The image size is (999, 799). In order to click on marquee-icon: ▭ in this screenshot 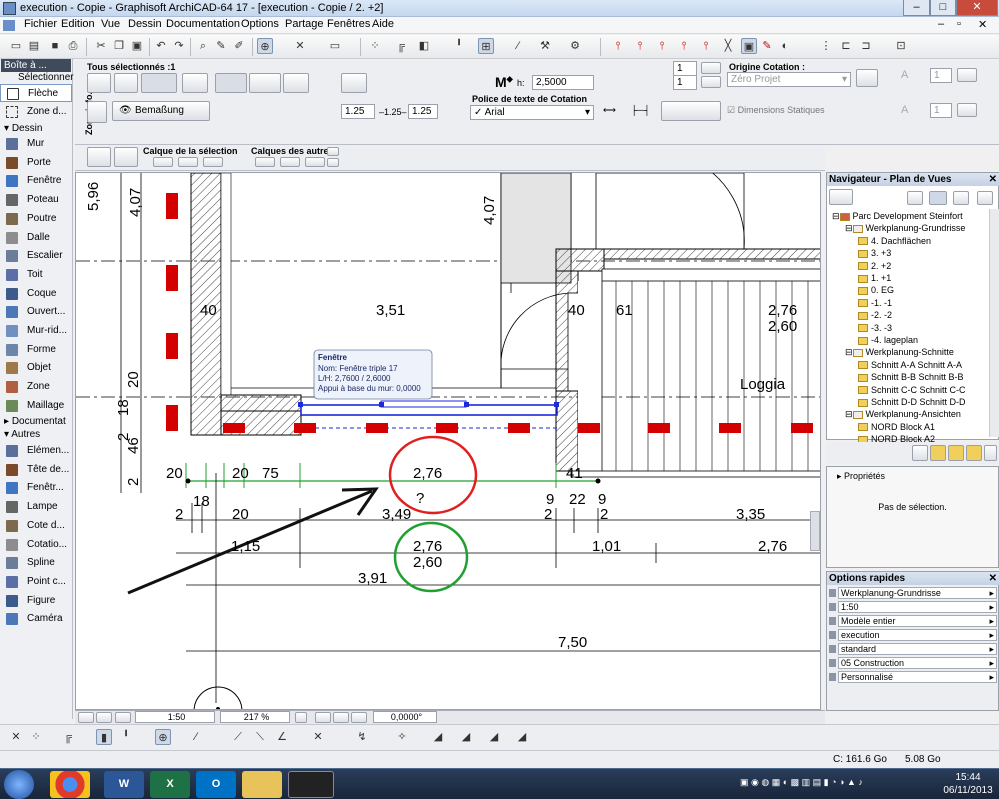, I will do `click(335, 46)`.